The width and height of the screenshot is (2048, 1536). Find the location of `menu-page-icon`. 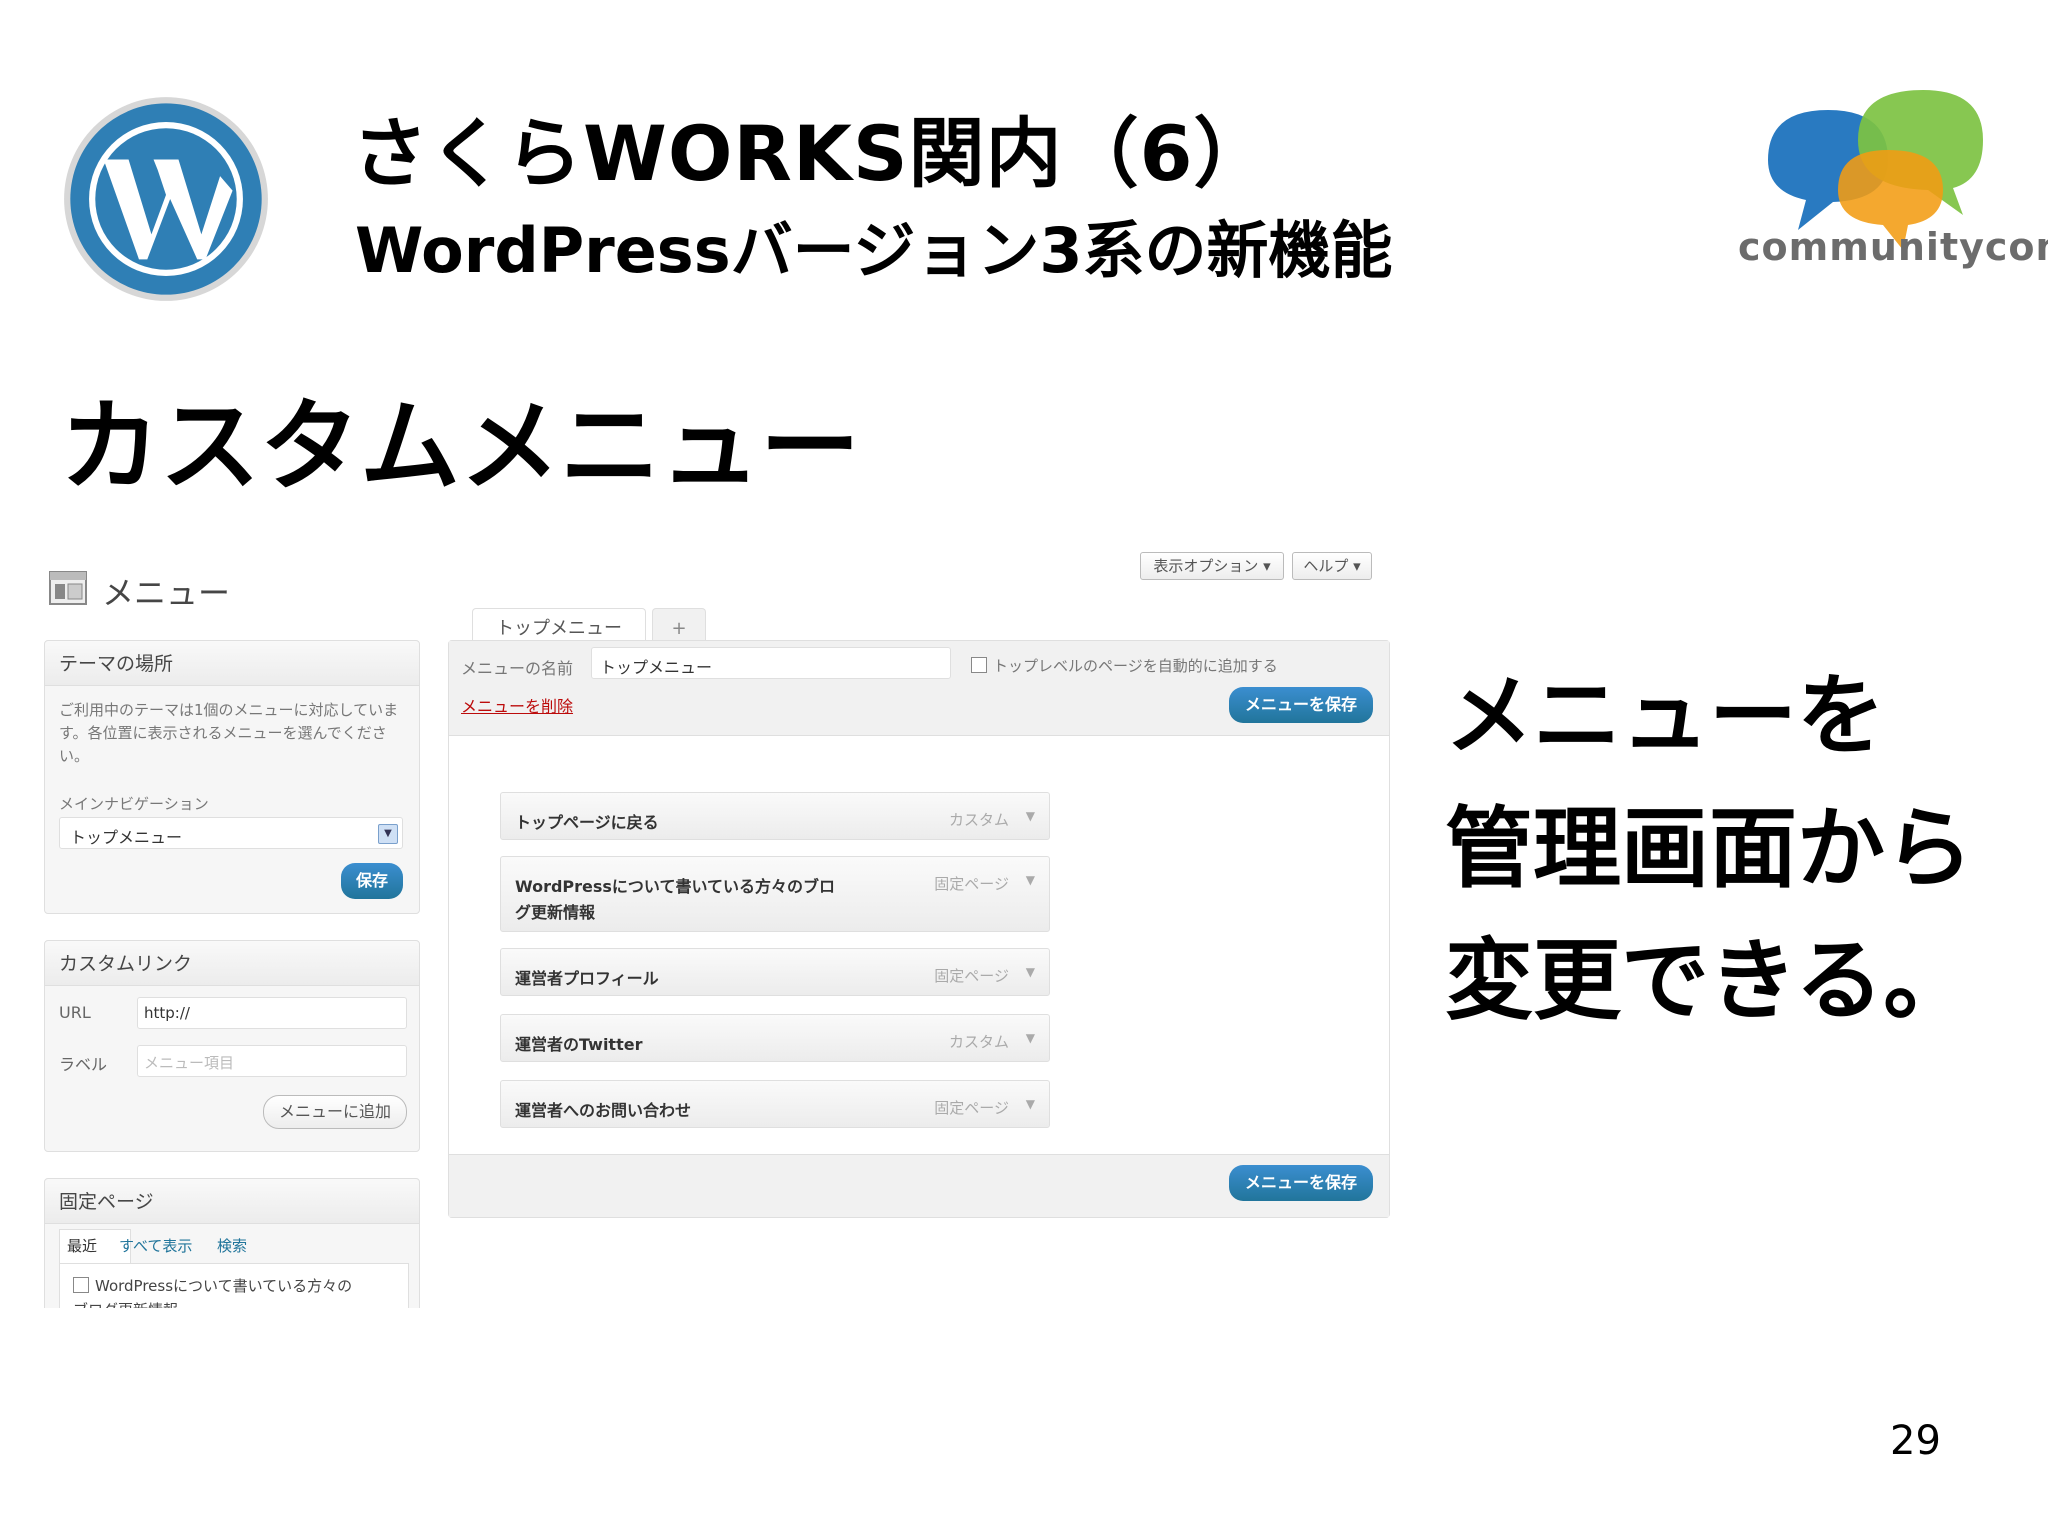

menu-page-icon is located at coordinates (68, 588).